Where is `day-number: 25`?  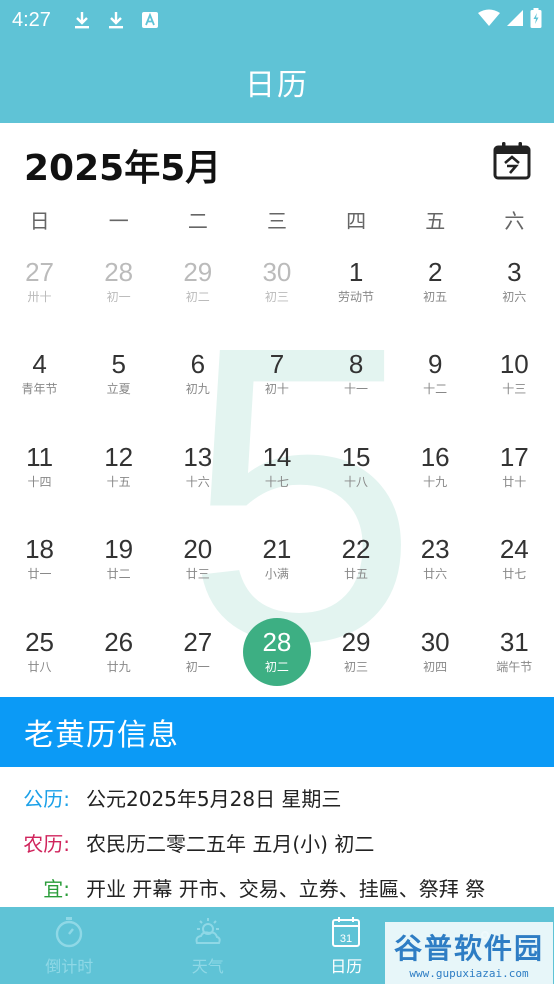
day-number: 25 is located at coordinates (40, 641).